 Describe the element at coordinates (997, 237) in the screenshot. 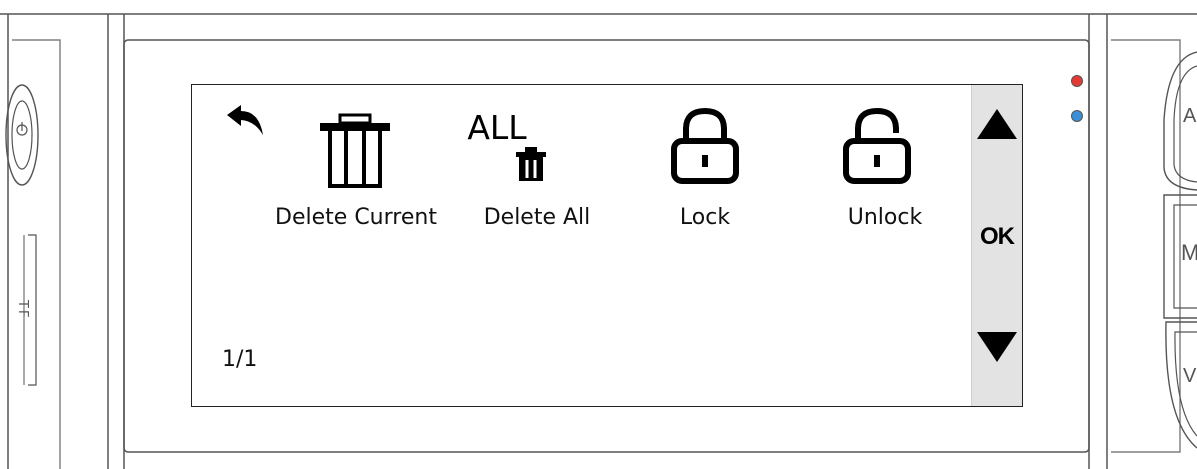

I see `ok-button: OK` at that location.